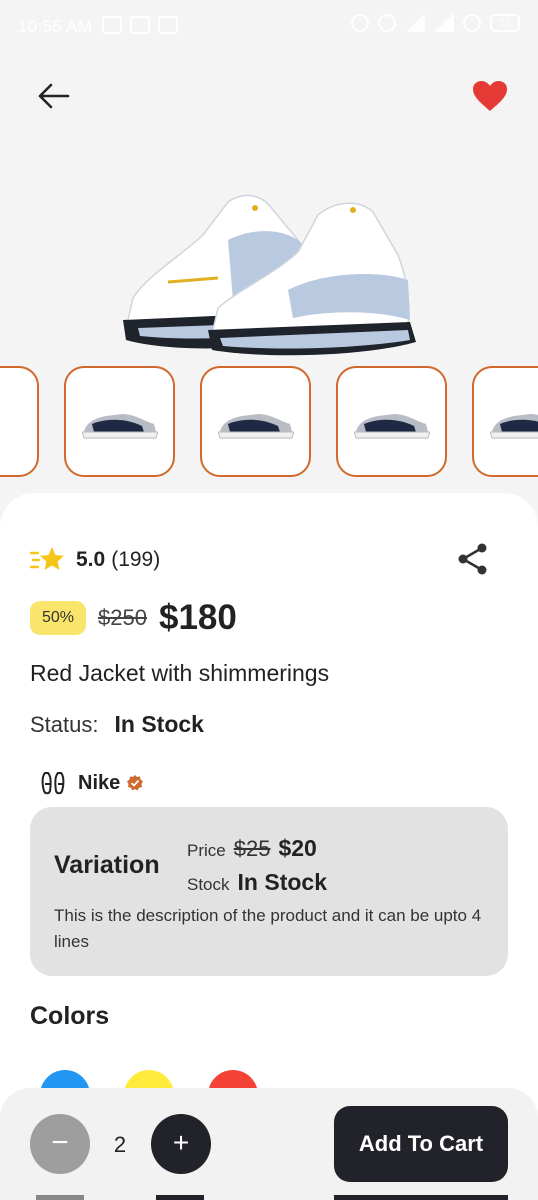  What do you see at coordinates (107, 865) in the screenshot?
I see `variation-title: Variation` at bounding box center [107, 865].